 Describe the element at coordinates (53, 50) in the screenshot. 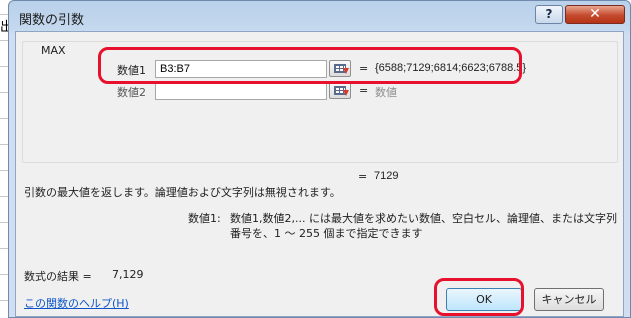

I see `function-name: MAX` at that location.